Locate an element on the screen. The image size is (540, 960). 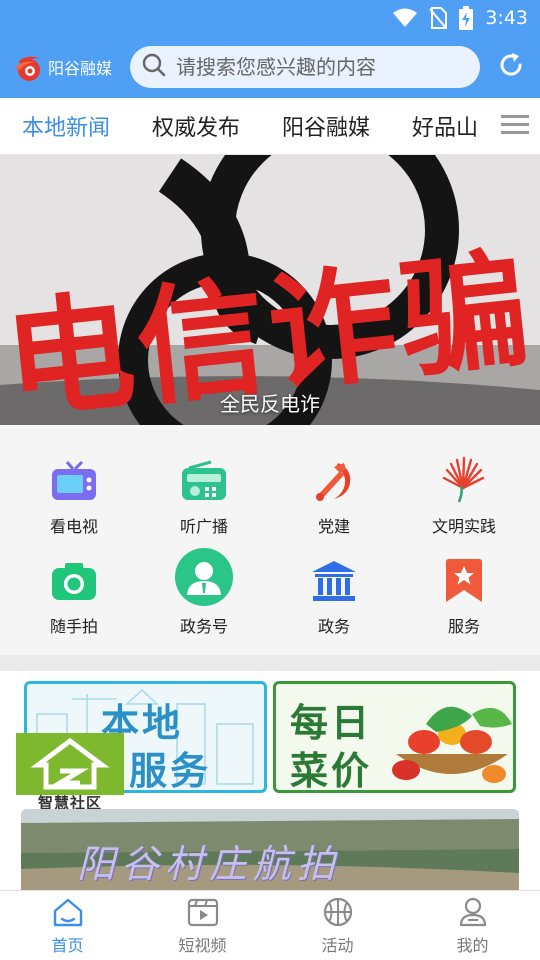
section-divider is located at coordinates (270, 663).